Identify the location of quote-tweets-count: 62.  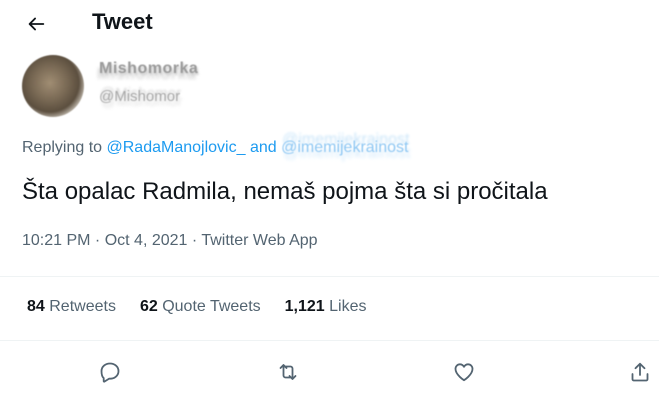
(148, 306).